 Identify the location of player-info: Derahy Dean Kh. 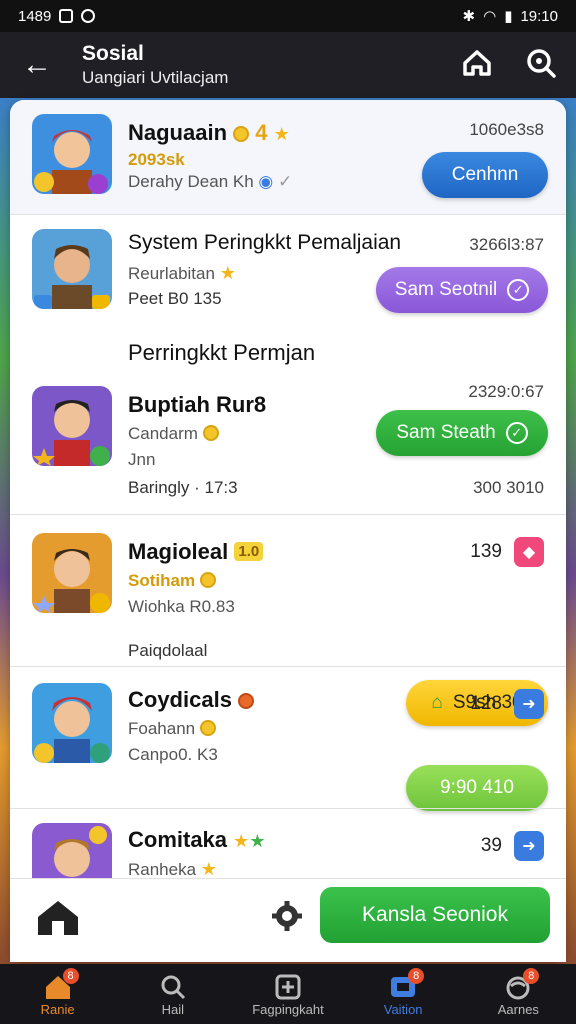
(191, 181).